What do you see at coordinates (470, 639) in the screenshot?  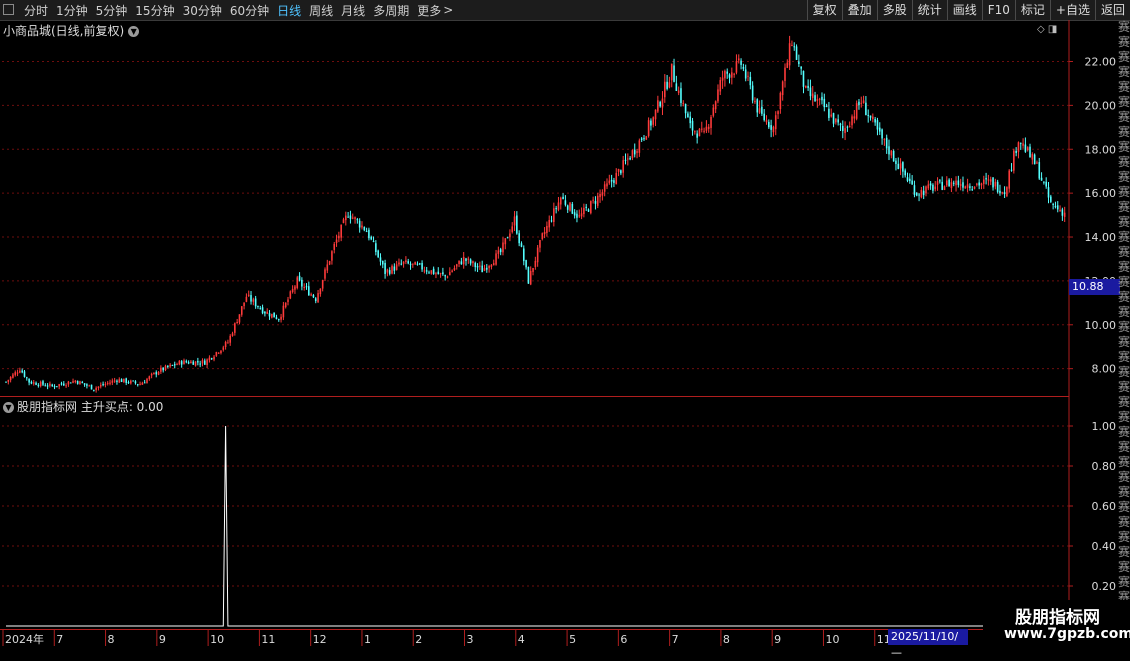 I see `x-tick-label: 3` at bounding box center [470, 639].